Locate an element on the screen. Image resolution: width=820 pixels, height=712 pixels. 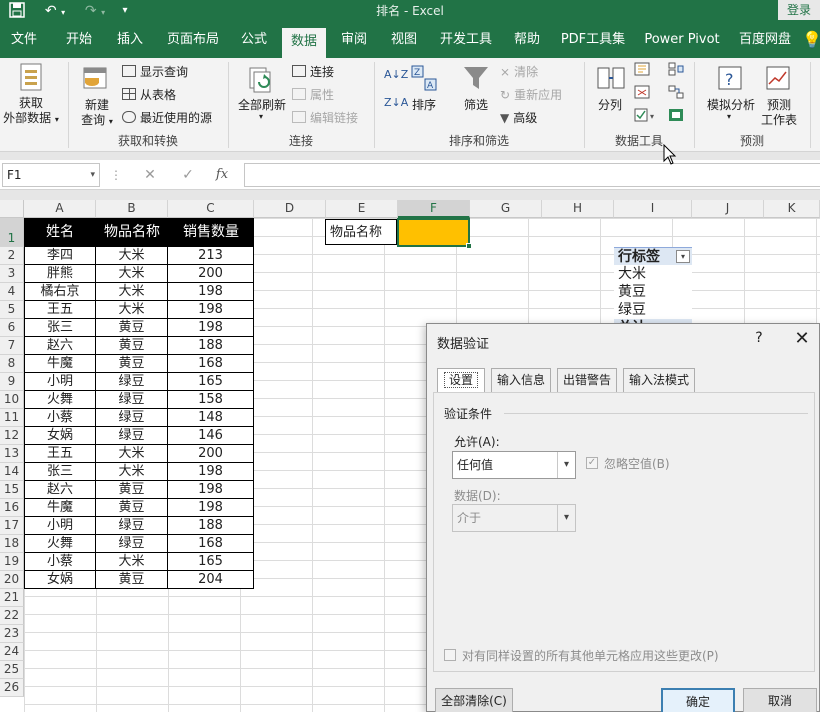
tab-settings: 设置 is located at coordinates (461, 380).